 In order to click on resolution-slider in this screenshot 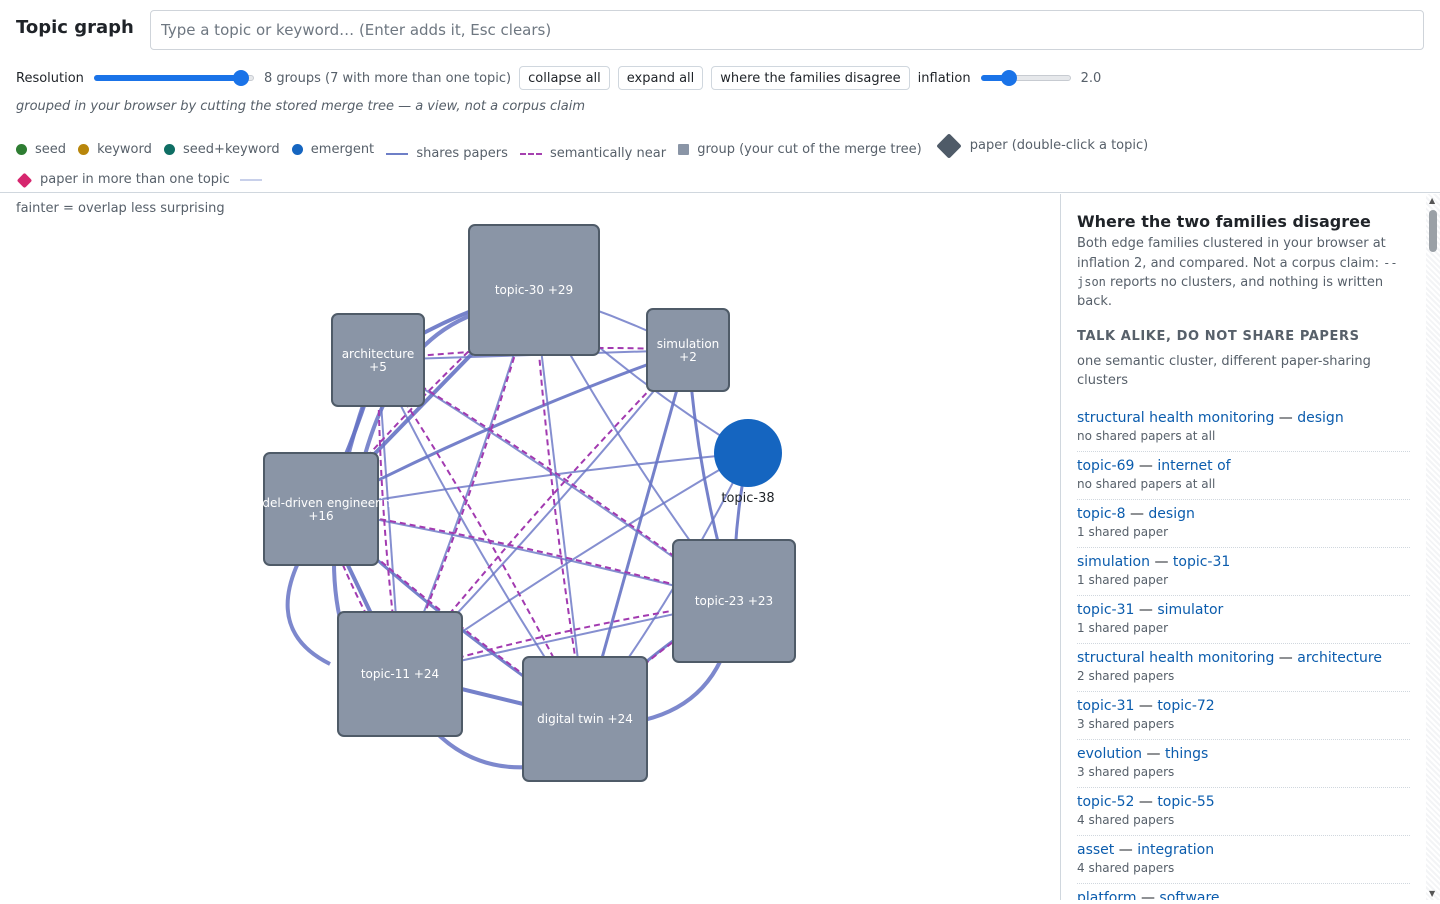, I will do `click(173, 78)`.